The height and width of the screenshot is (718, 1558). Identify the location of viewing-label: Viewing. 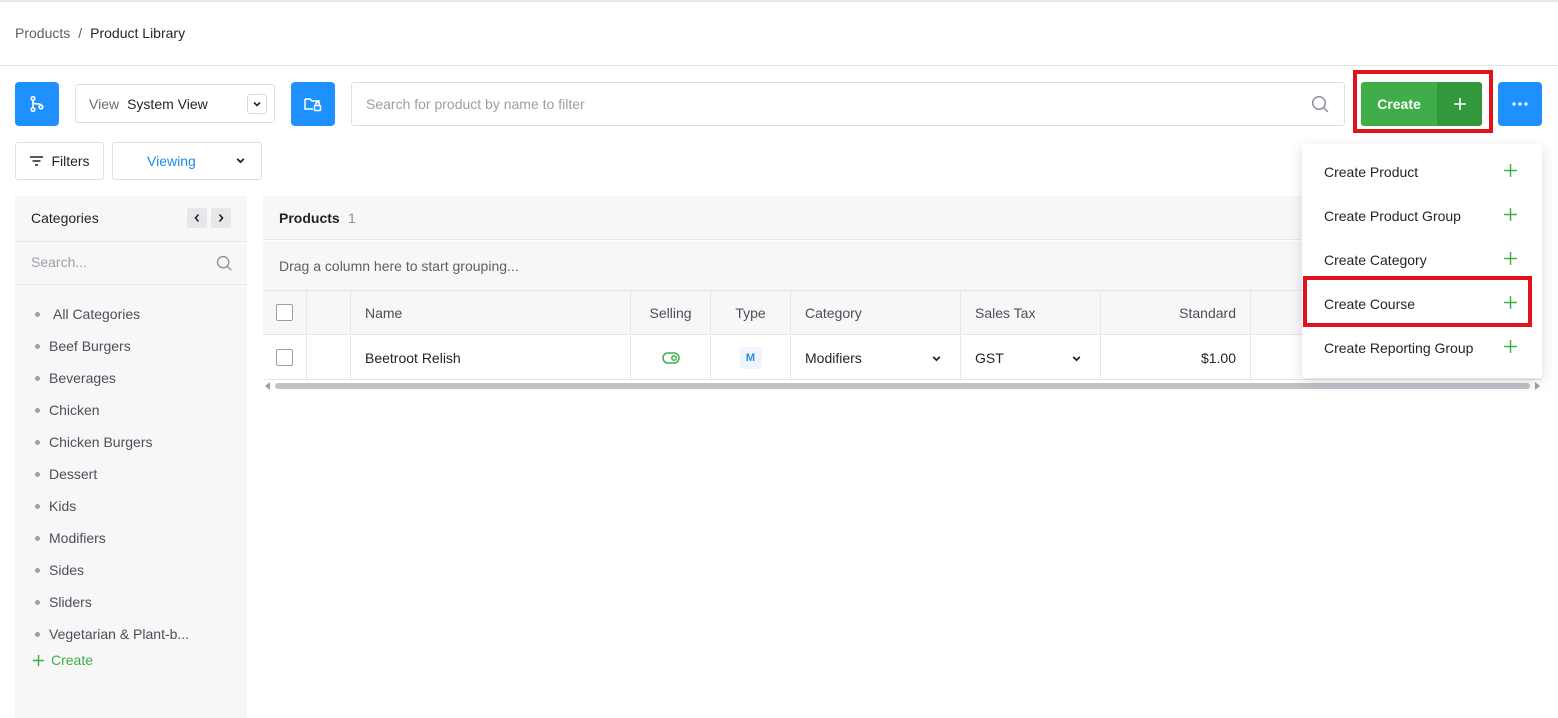
(171, 161).